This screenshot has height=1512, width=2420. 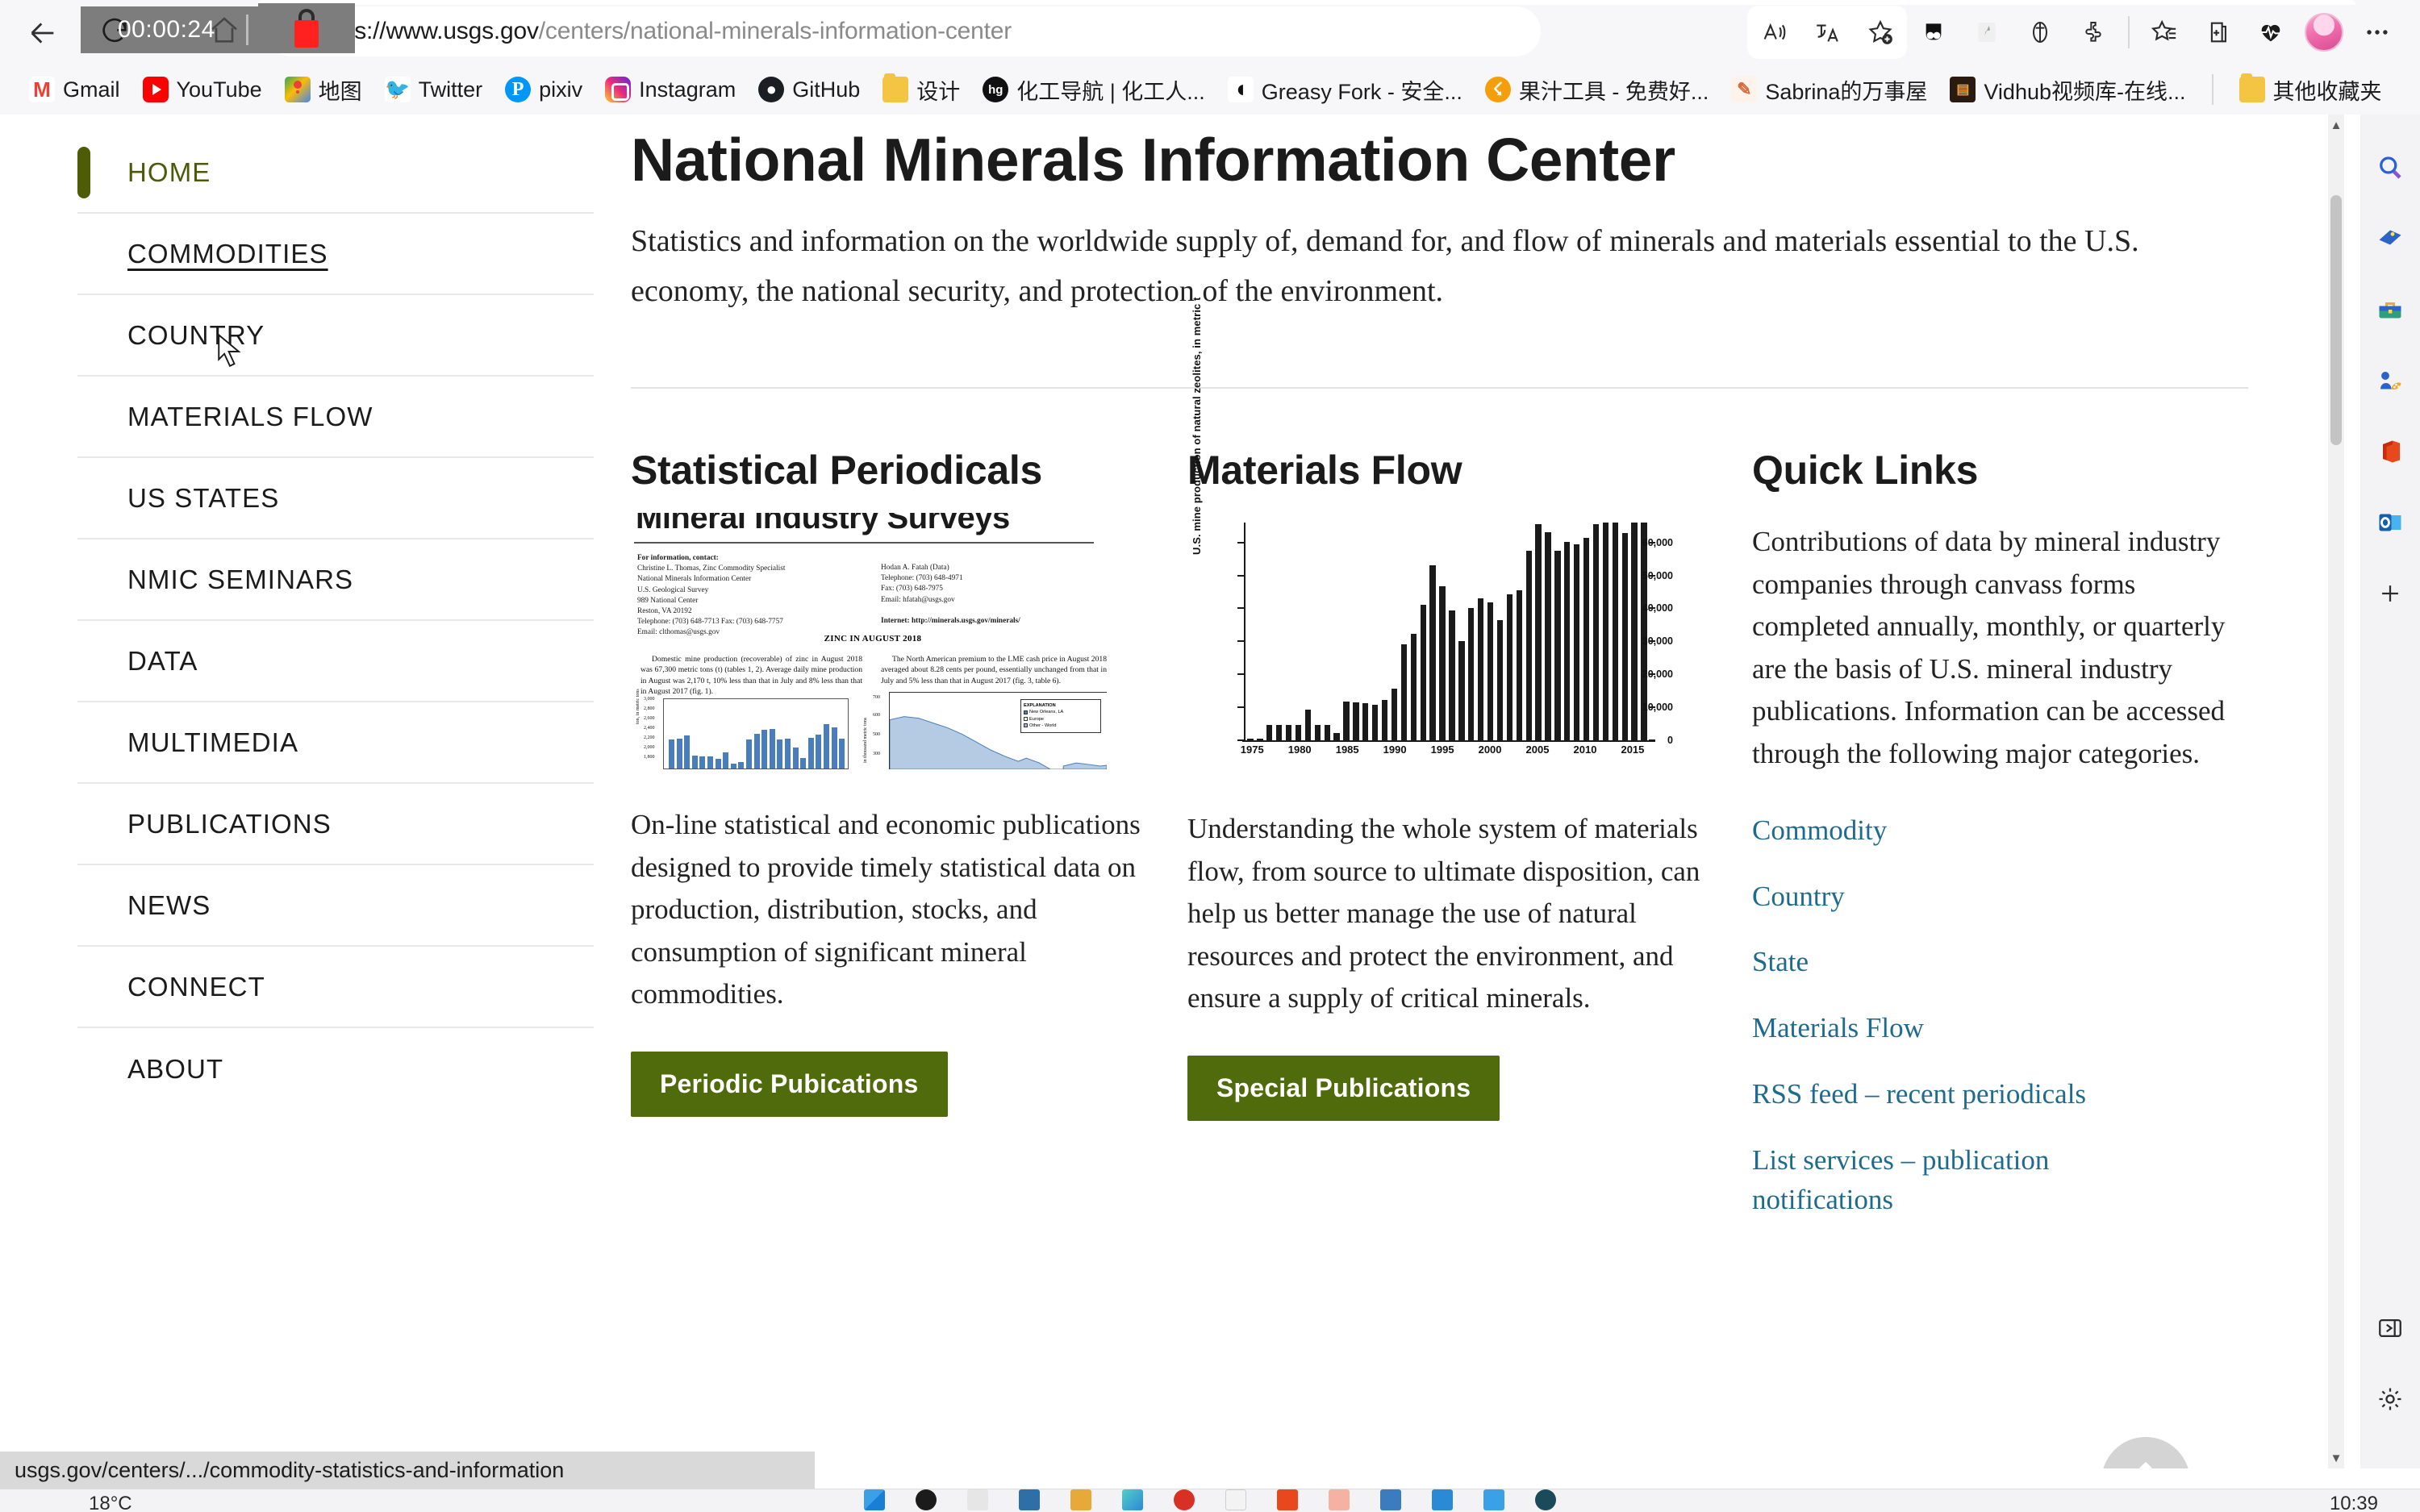 What do you see at coordinates (1343, 1088) in the screenshot?
I see `special-publications-button: Special Publications` at bounding box center [1343, 1088].